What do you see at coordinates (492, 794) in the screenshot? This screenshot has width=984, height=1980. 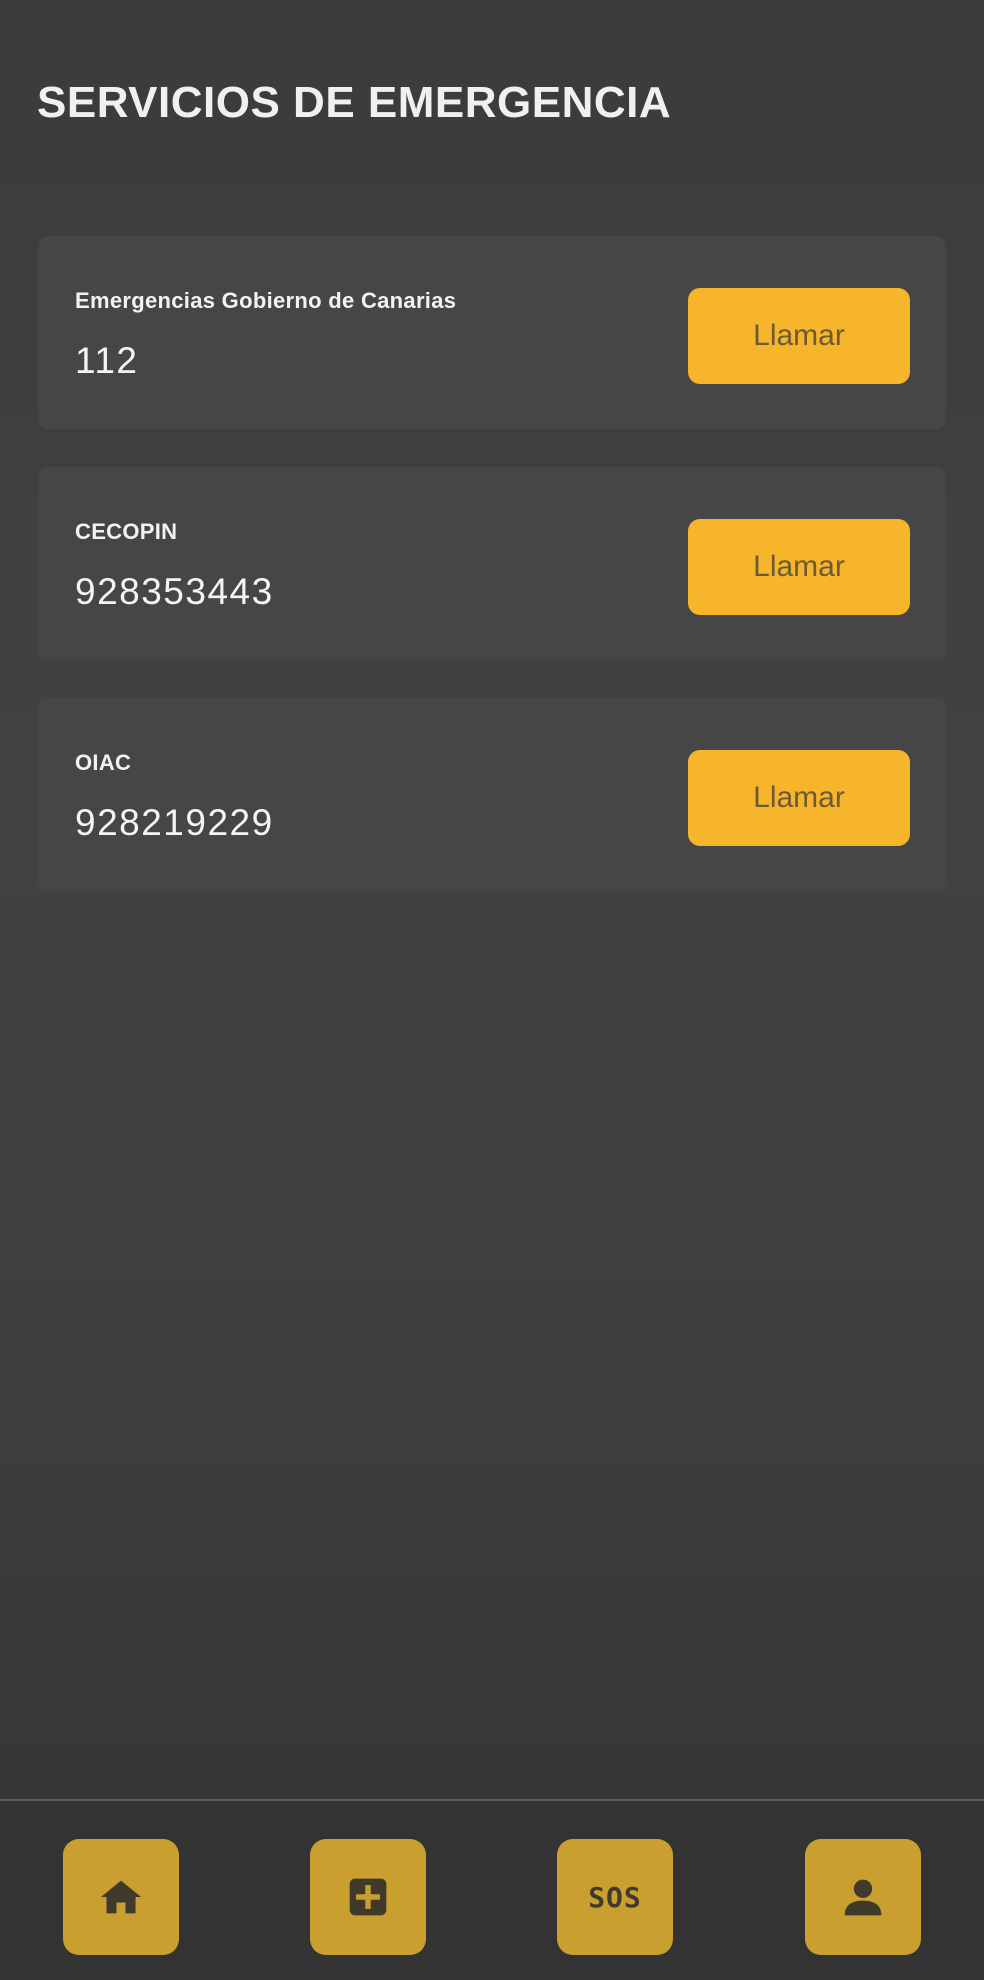 I see `service-card: OIAC 928219229 Llamar` at bounding box center [492, 794].